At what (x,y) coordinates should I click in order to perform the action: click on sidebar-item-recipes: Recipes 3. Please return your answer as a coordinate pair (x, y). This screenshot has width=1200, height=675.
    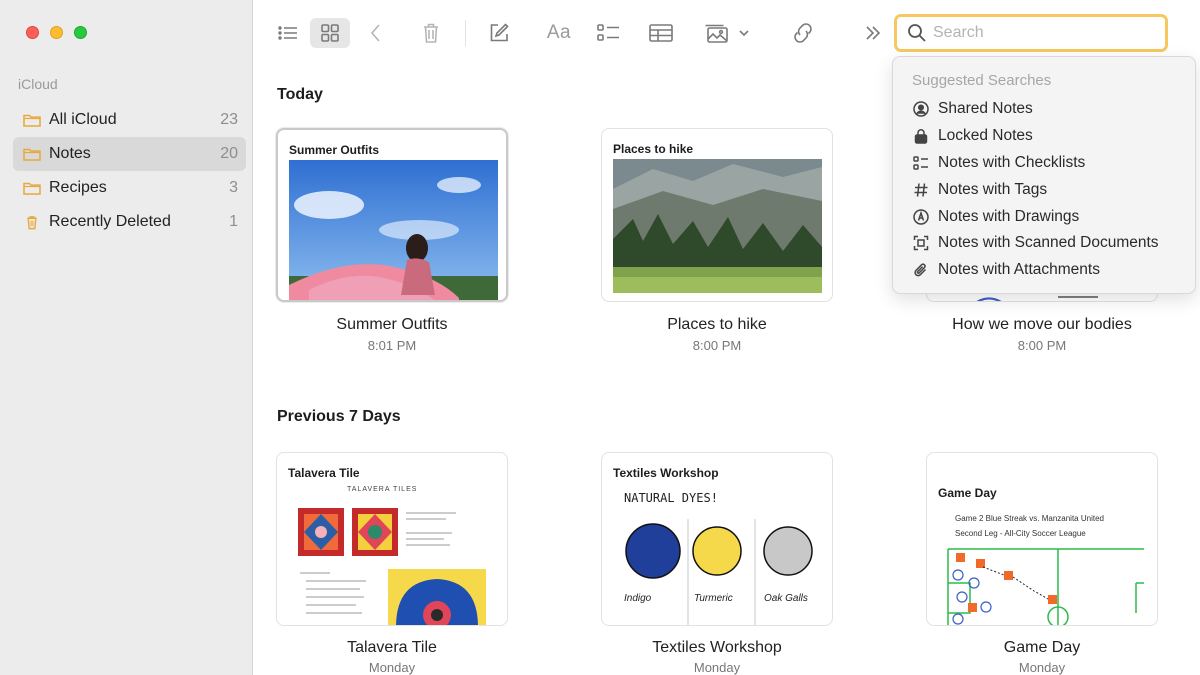
    Looking at the image, I should click on (129, 188).